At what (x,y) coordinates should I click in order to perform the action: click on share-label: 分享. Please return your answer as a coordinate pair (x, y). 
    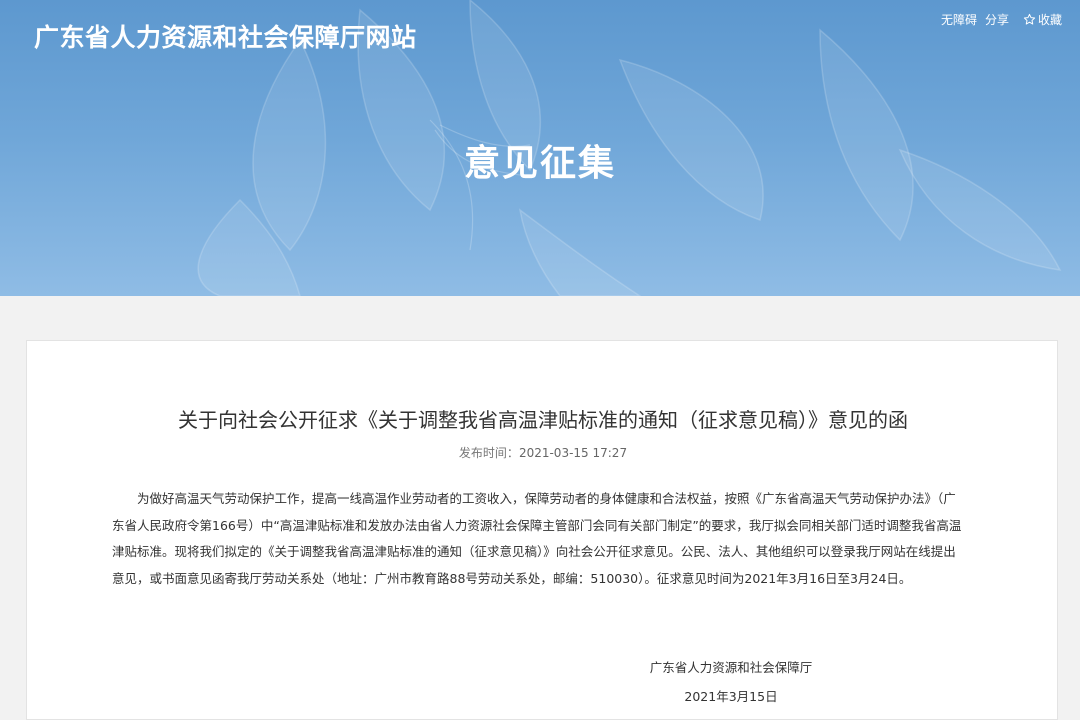
    Looking at the image, I should click on (996, 20).